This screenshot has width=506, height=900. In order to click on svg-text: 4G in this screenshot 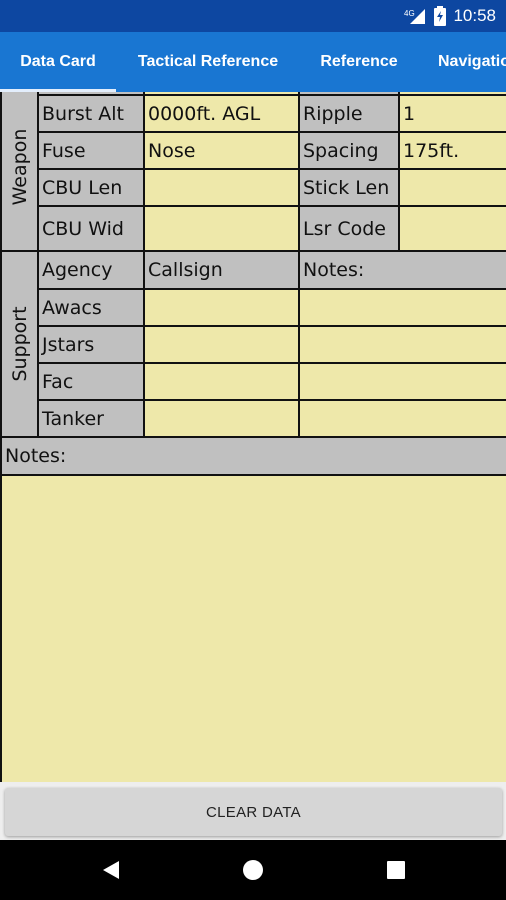, I will do `click(409, 13)`.